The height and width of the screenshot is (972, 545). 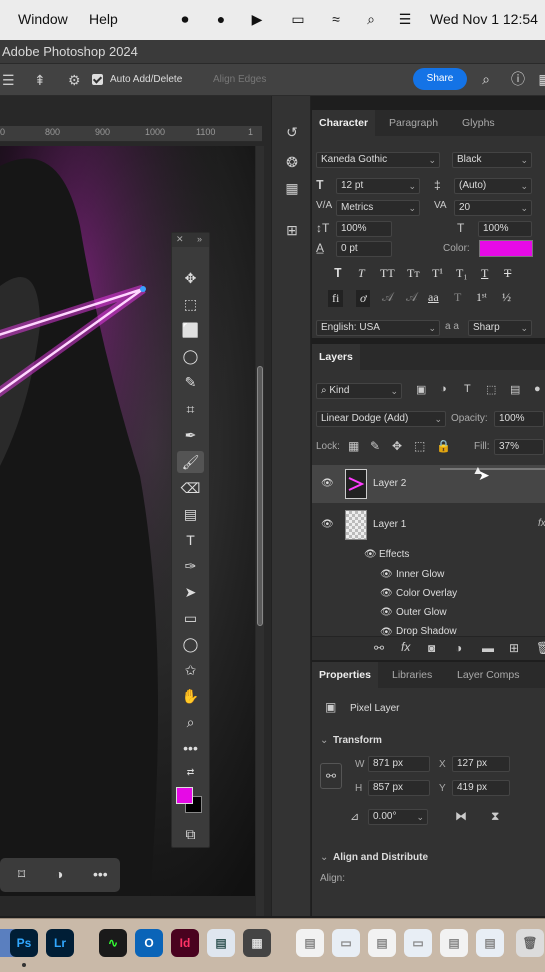 I want to click on preview-icon: ▤, so click(x=221, y=943).